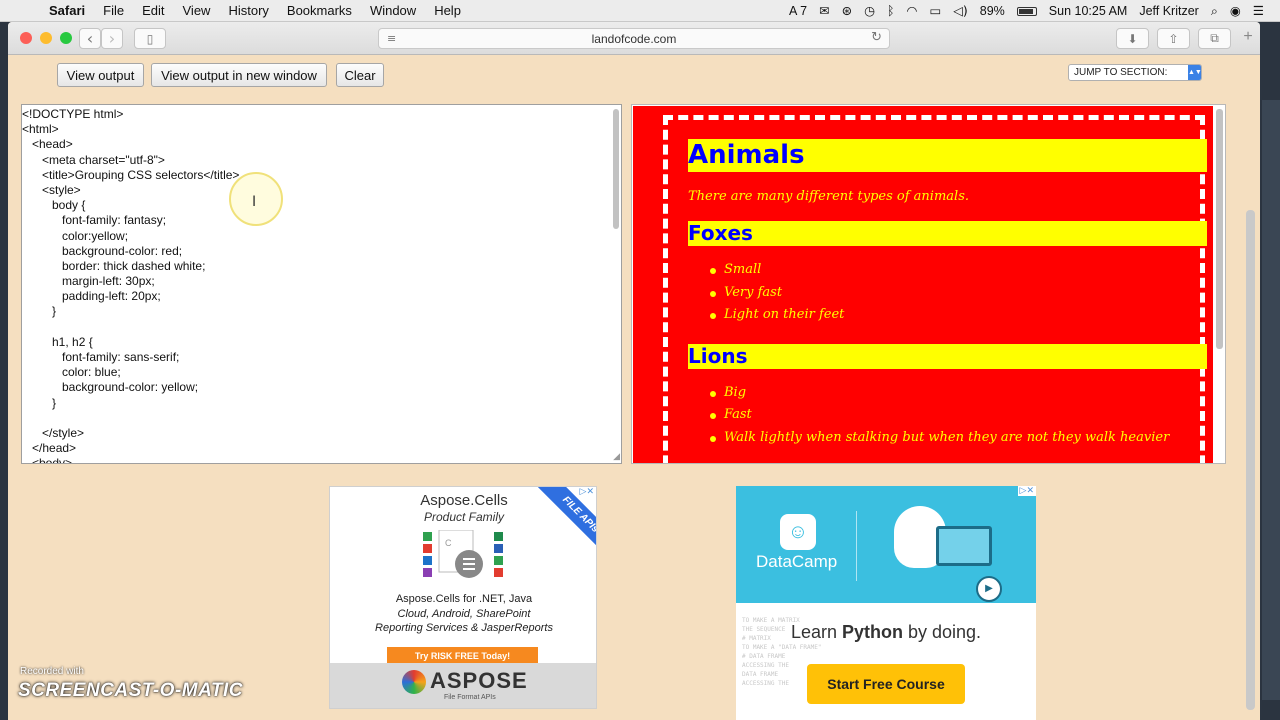 The height and width of the screenshot is (720, 1280). I want to click on menu-bookmarks: Bookmarks, so click(319, 10).